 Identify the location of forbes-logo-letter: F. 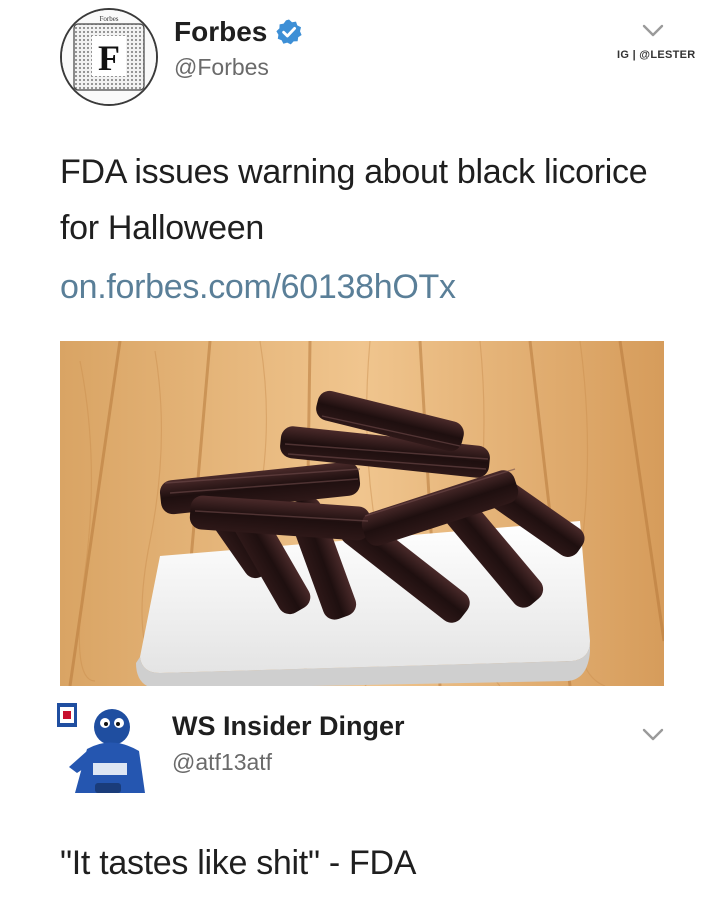
(109, 58).